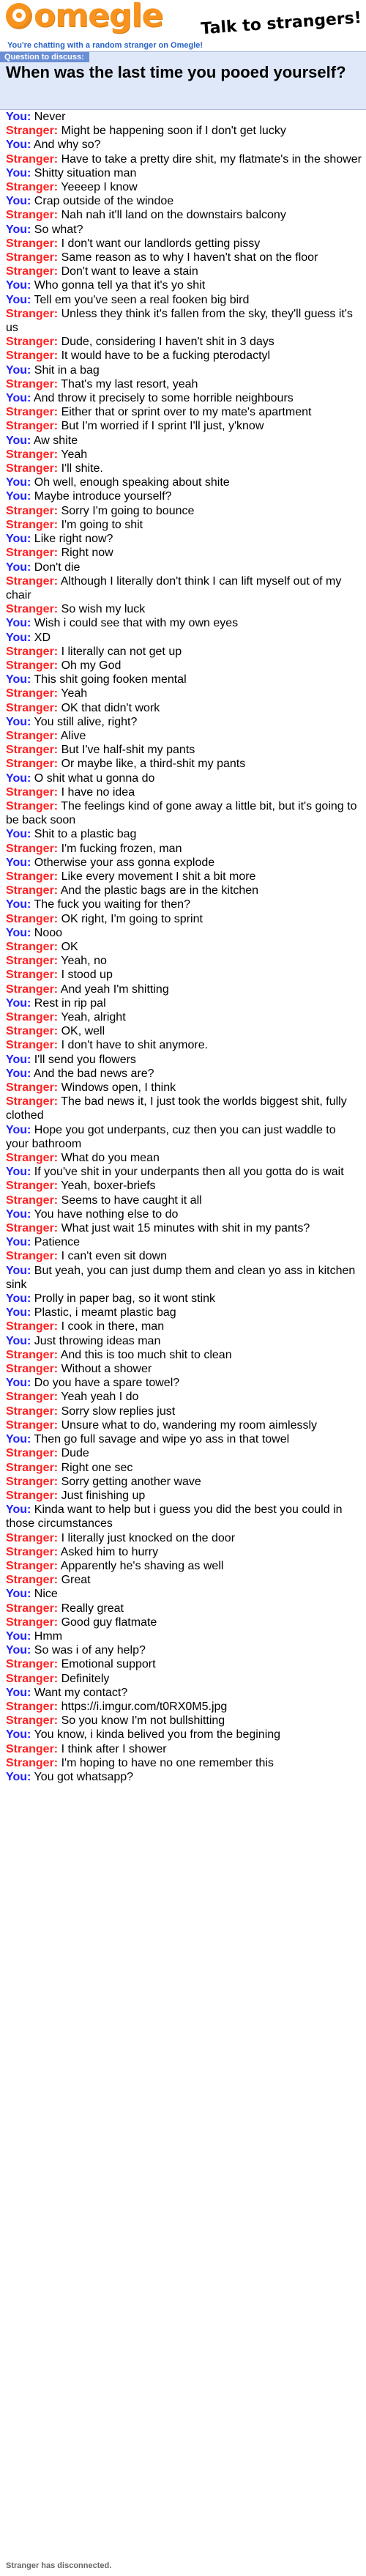  I want to click on chat-message-stranger: Stranger: Sorry I'm going to bounce, so click(184, 511).